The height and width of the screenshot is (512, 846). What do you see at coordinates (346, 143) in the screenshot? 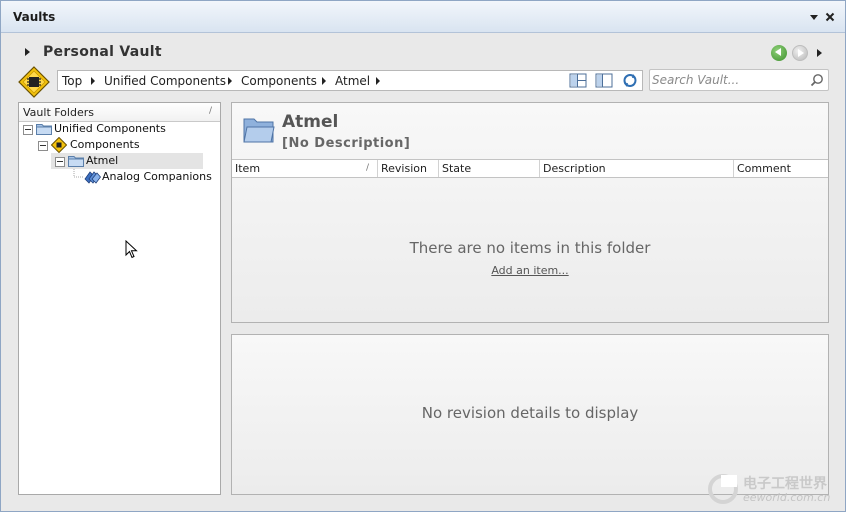
I see `folder-description: [No Description]` at bounding box center [346, 143].